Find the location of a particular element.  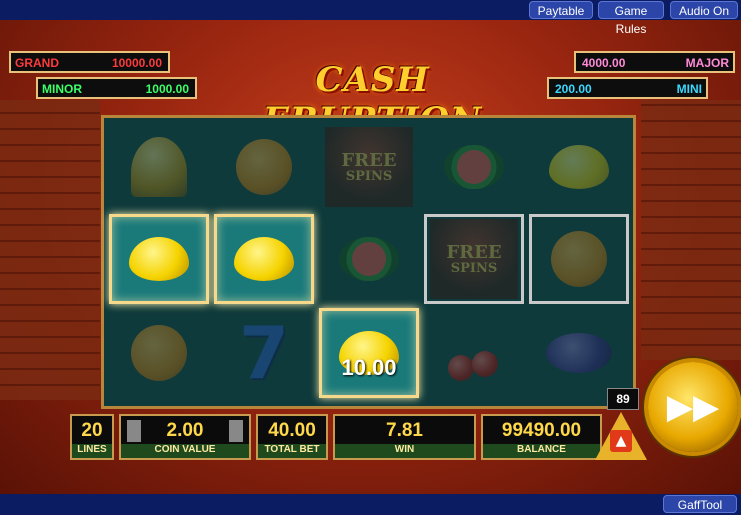

autoplay-counter: 89 is located at coordinates (623, 399).